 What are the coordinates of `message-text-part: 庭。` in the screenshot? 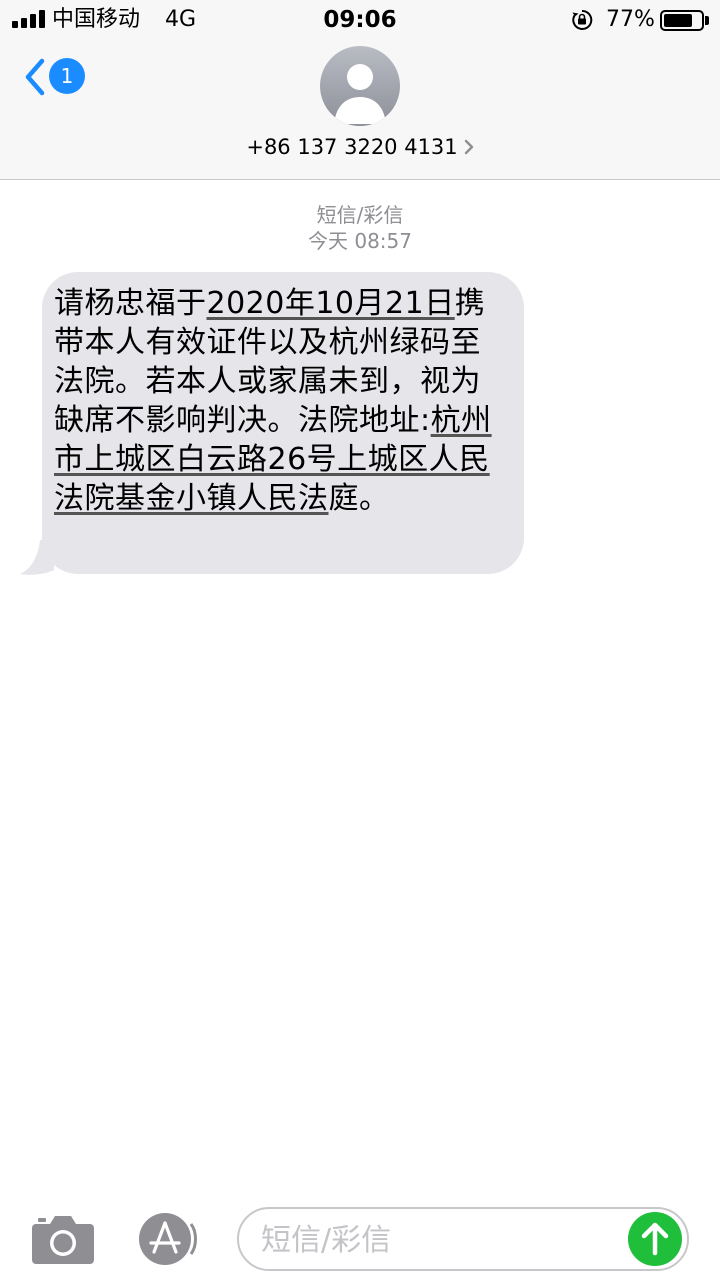 It's located at (359, 498).